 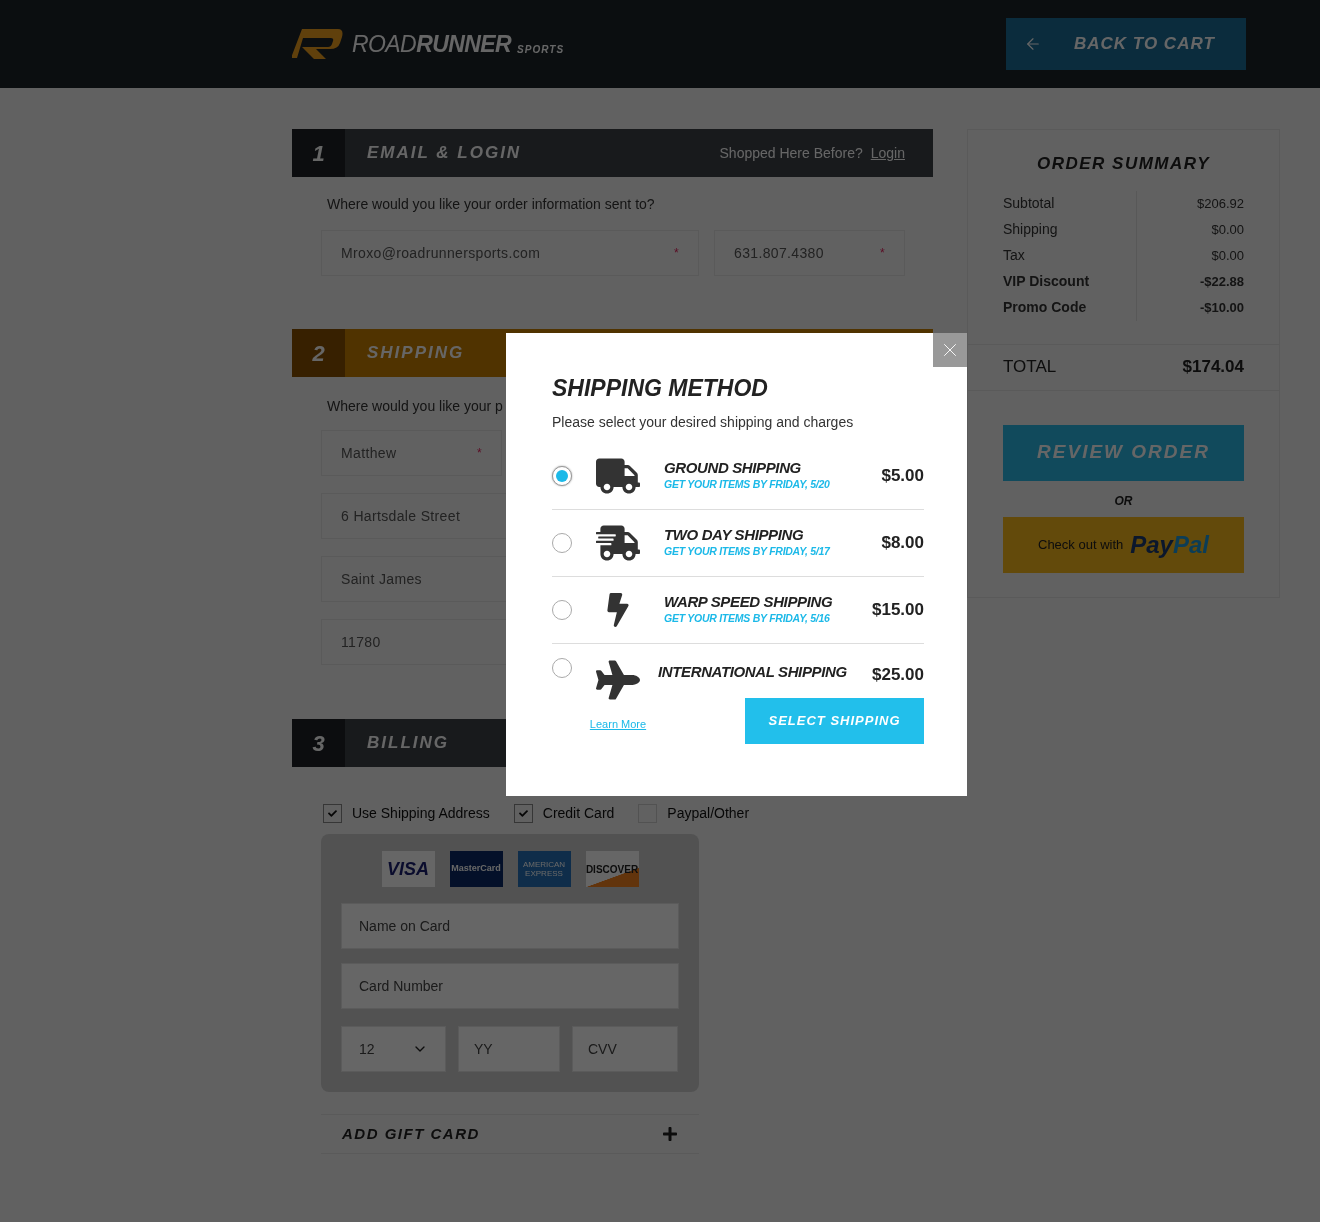 I want to click on total-label: TOTAL, so click(x=1030, y=367).